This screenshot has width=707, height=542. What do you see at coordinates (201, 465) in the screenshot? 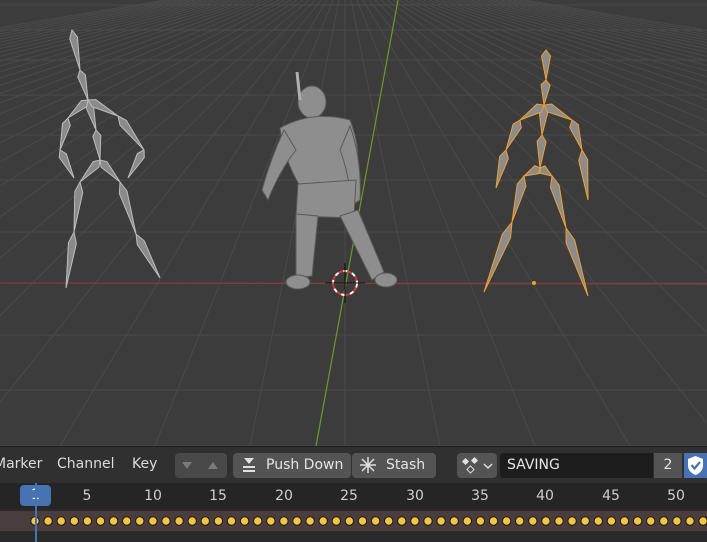
I see `layer-arrows-group` at bounding box center [201, 465].